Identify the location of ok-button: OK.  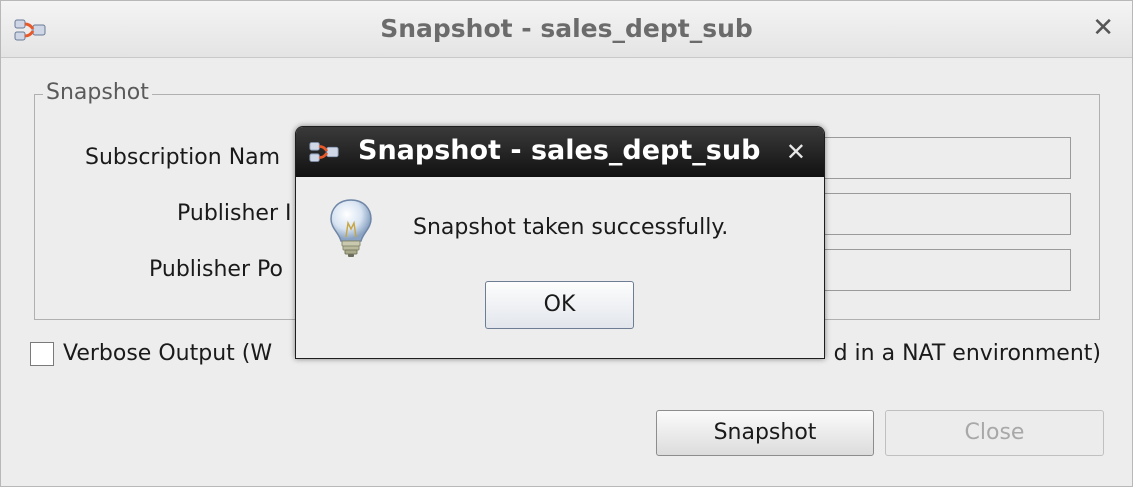
(559, 305).